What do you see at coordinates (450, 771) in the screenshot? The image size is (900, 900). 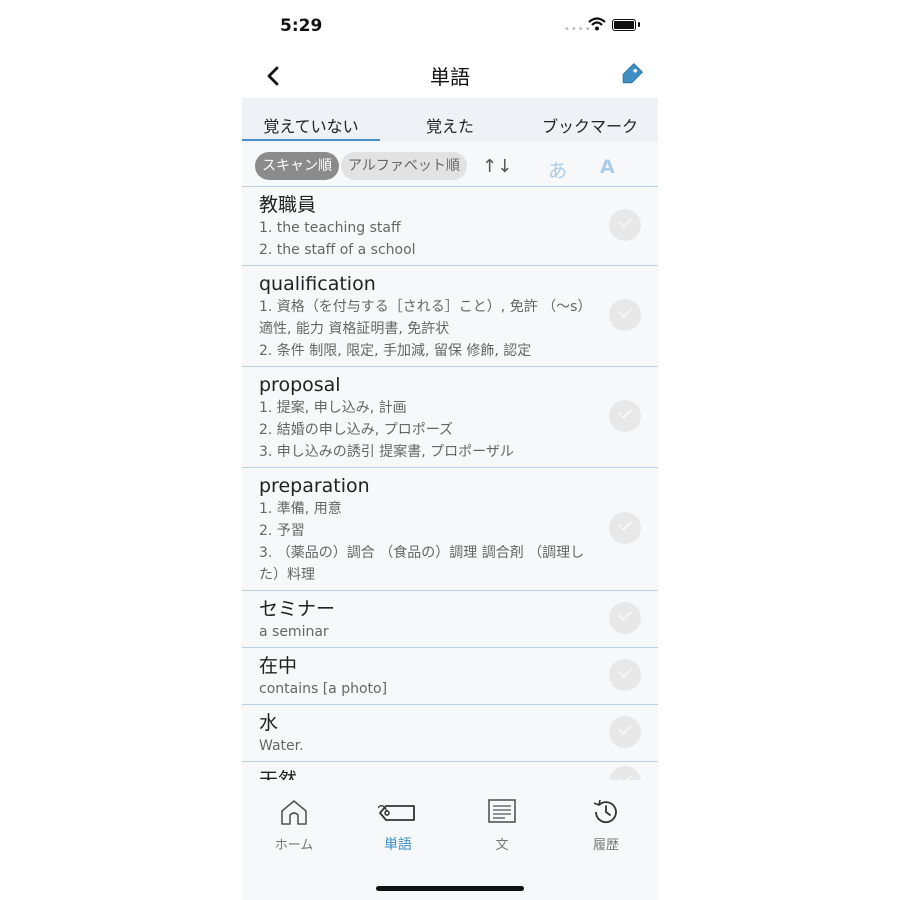 I see `word-row: 天然` at bounding box center [450, 771].